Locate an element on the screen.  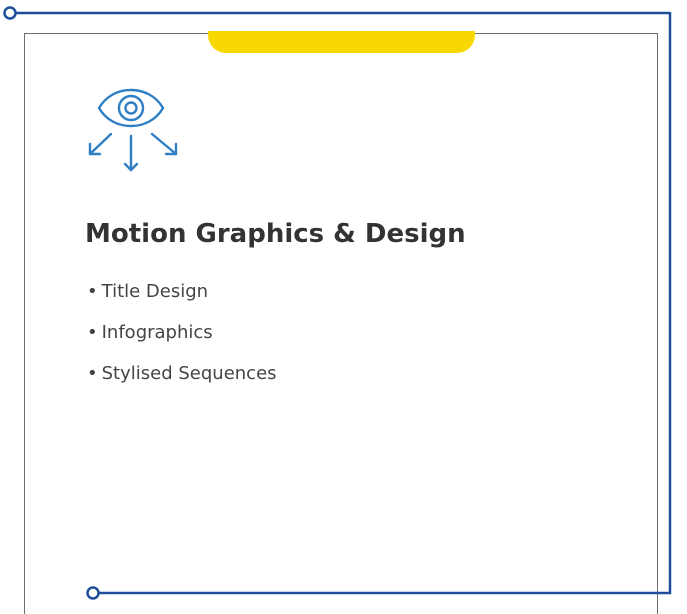
list-item: • Infographics is located at coordinates (182, 333).